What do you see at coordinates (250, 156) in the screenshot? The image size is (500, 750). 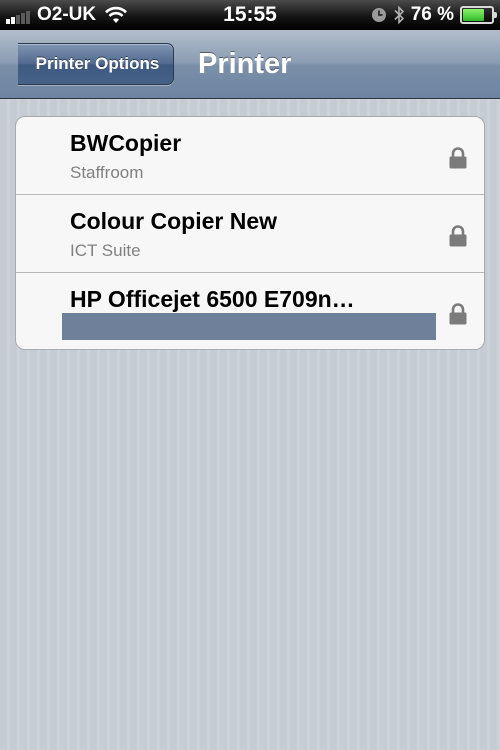 I see `printer-row: BWCopier Staffroom` at bounding box center [250, 156].